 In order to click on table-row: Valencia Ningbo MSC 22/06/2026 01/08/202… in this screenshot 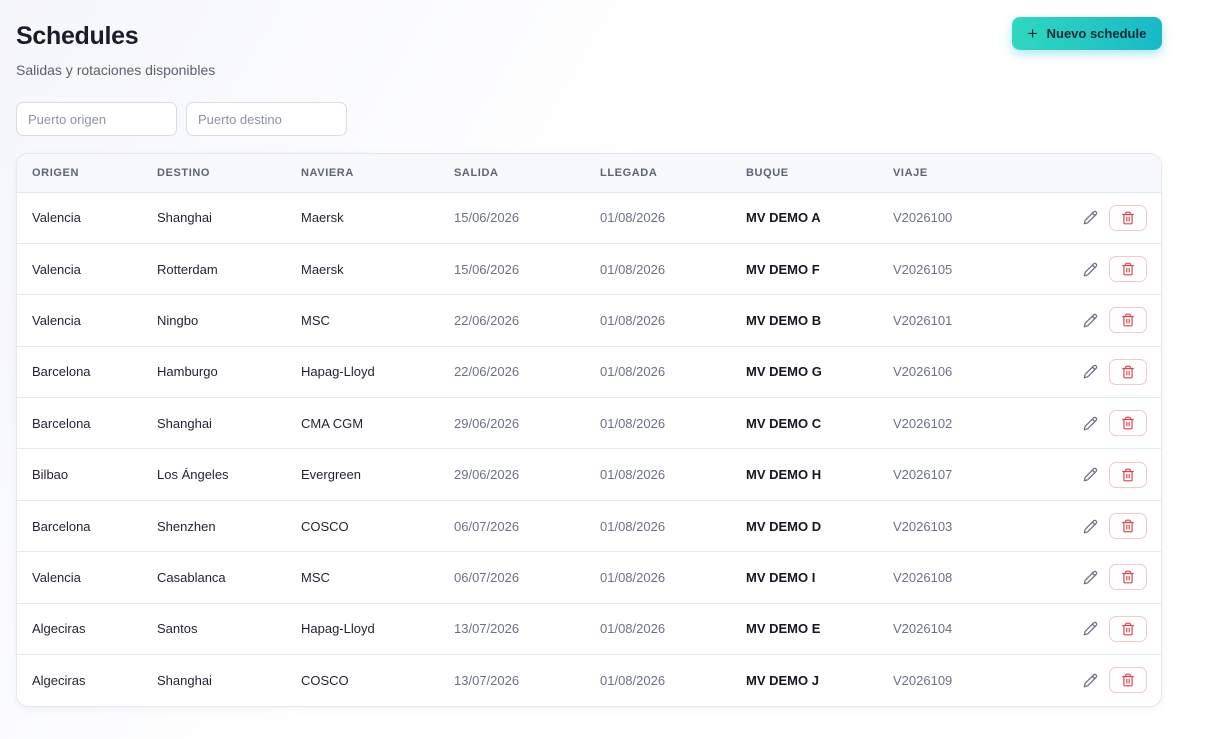, I will do `click(589, 320)`.